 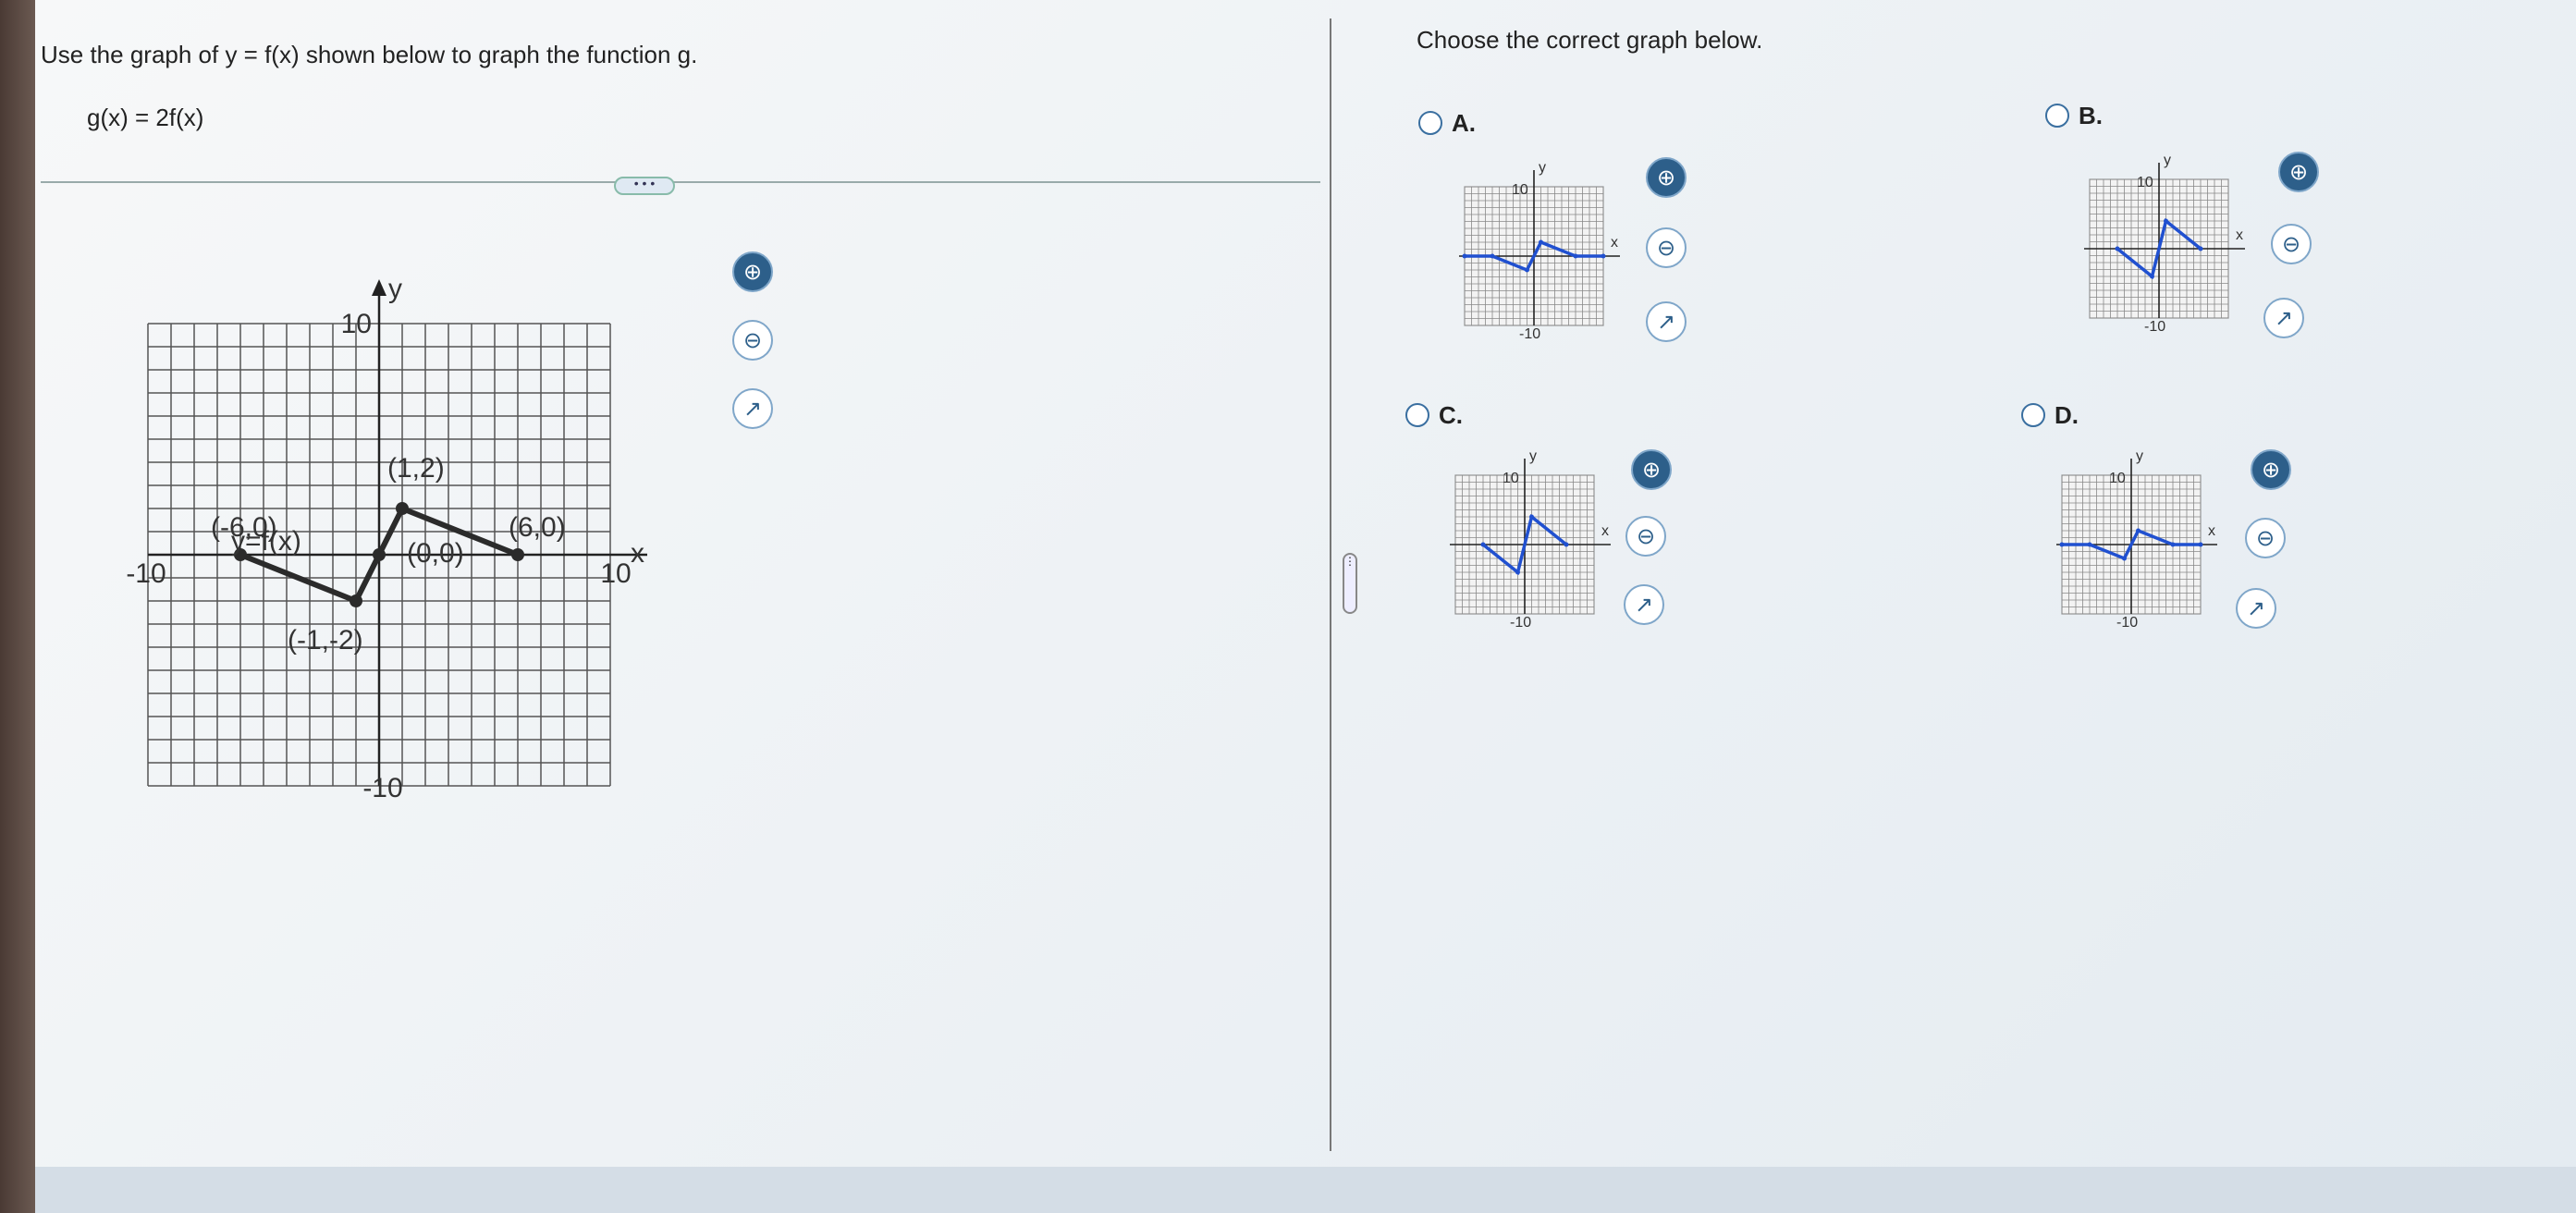 I want to click on choice-c-zoom-in-icon: ⊕, so click(x=1651, y=469).